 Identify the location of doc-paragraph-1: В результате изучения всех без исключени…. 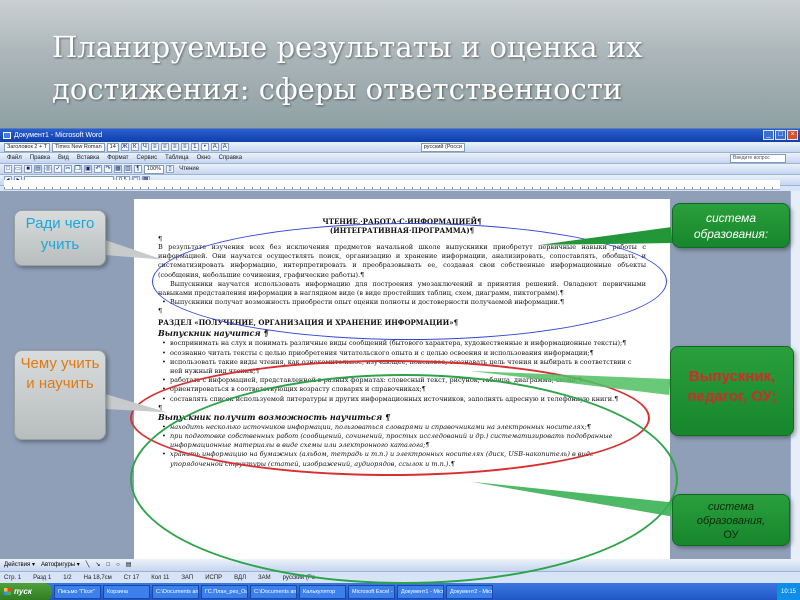
(402, 261).